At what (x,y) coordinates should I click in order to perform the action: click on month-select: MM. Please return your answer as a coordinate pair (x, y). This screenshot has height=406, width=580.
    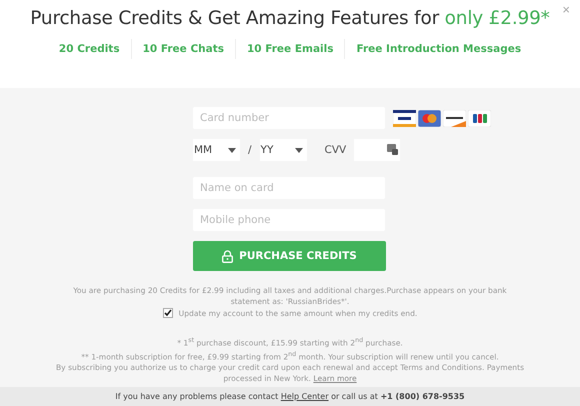
    Looking at the image, I should click on (216, 150).